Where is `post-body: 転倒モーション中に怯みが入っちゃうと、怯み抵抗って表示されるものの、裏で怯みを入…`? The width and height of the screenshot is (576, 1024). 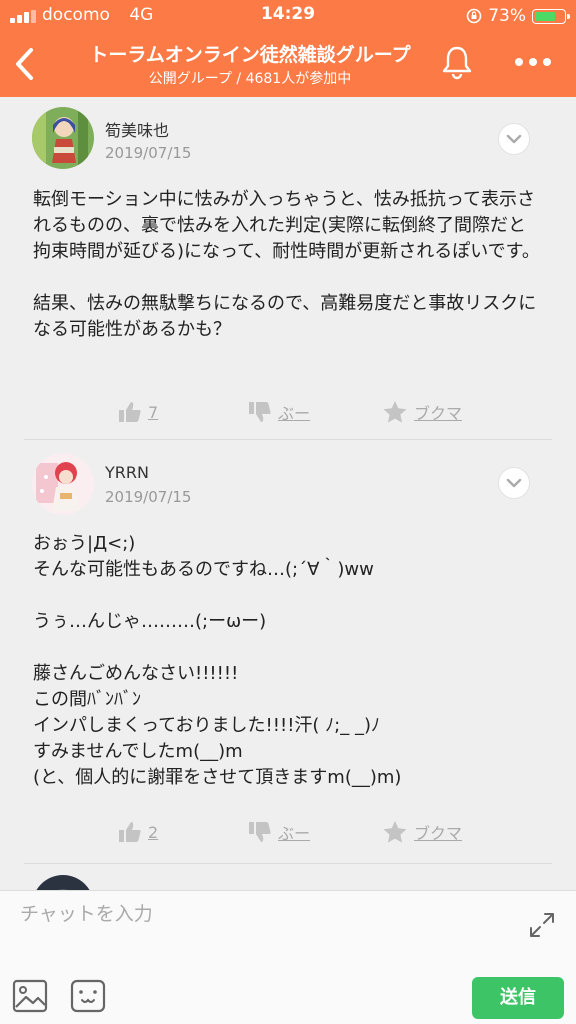
post-body: 転倒モーション中に怯みが入っちゃうと、怯み抵抗って表示されるものの、裏で怯みを入… is located at coordinates (286, 264).